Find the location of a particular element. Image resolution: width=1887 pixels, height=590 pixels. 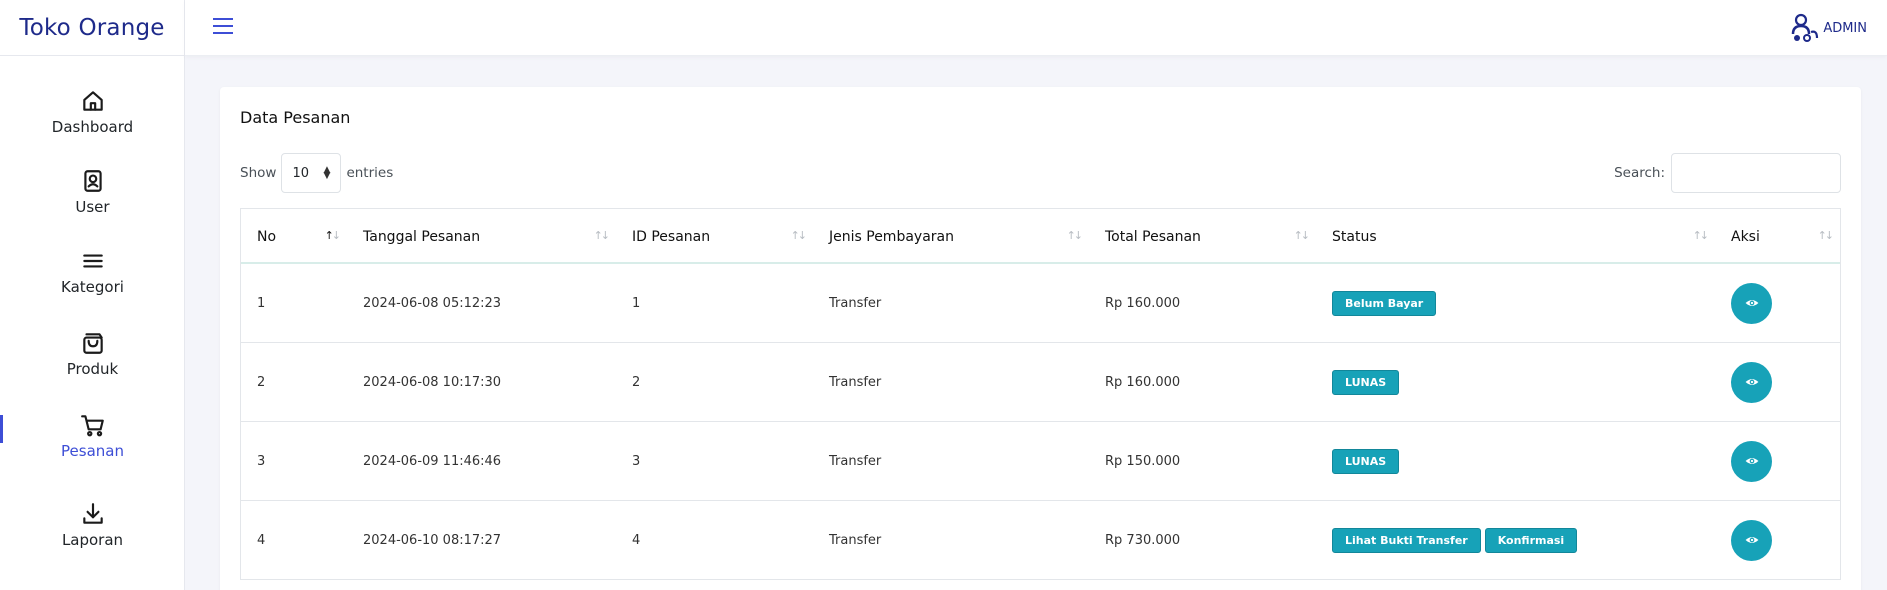

sort-caret-icon: ▲ ▼ is located at coordinates (327, 173).